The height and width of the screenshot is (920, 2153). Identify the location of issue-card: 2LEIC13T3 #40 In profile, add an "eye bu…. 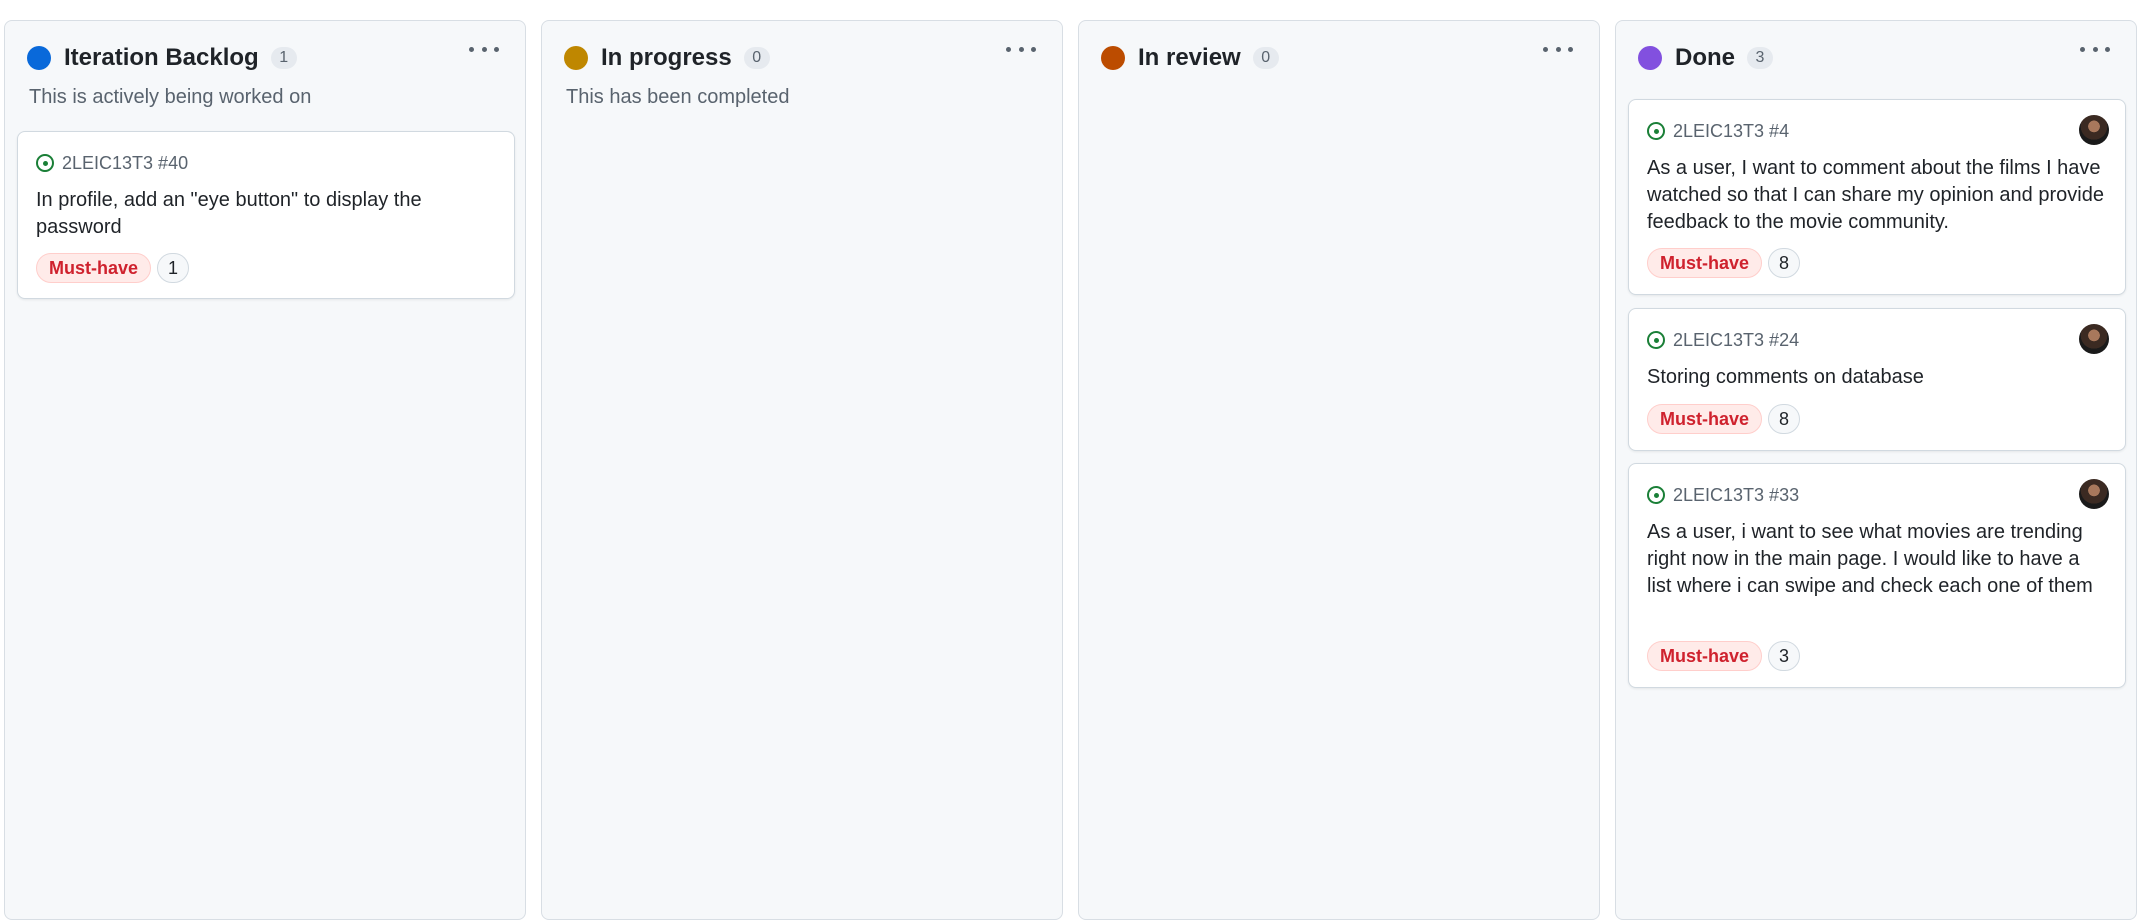
(266, 215).